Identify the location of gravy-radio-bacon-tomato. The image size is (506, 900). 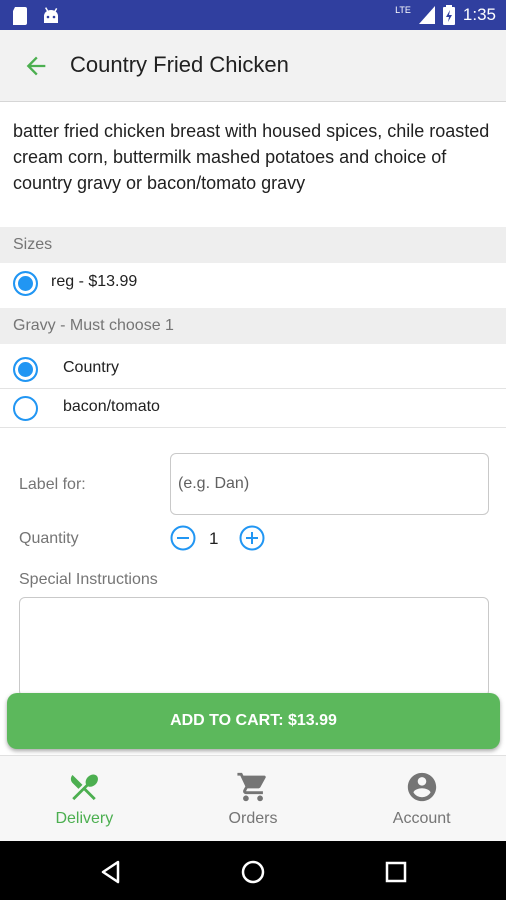
(25, 408).